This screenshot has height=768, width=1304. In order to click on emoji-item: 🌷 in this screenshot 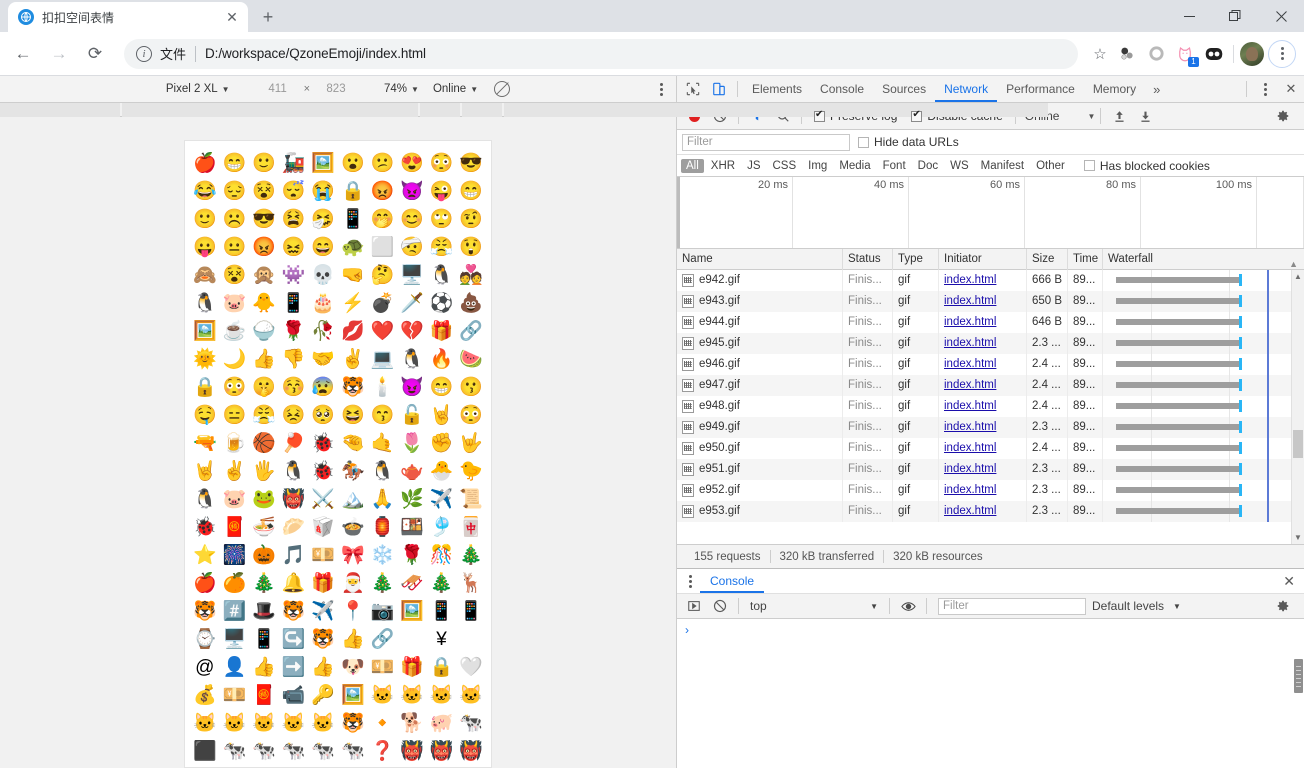, I will do `click(412, 443)`.